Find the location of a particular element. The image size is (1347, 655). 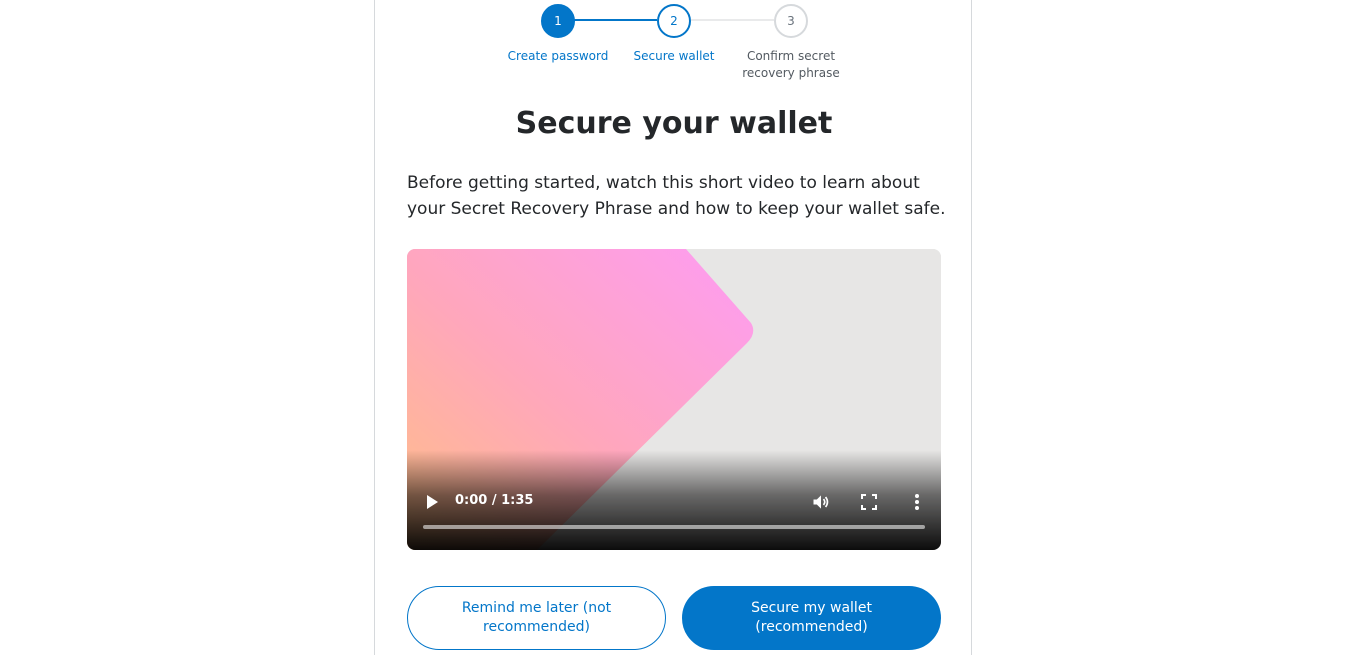

play-button is located at coordinates (432, 502).